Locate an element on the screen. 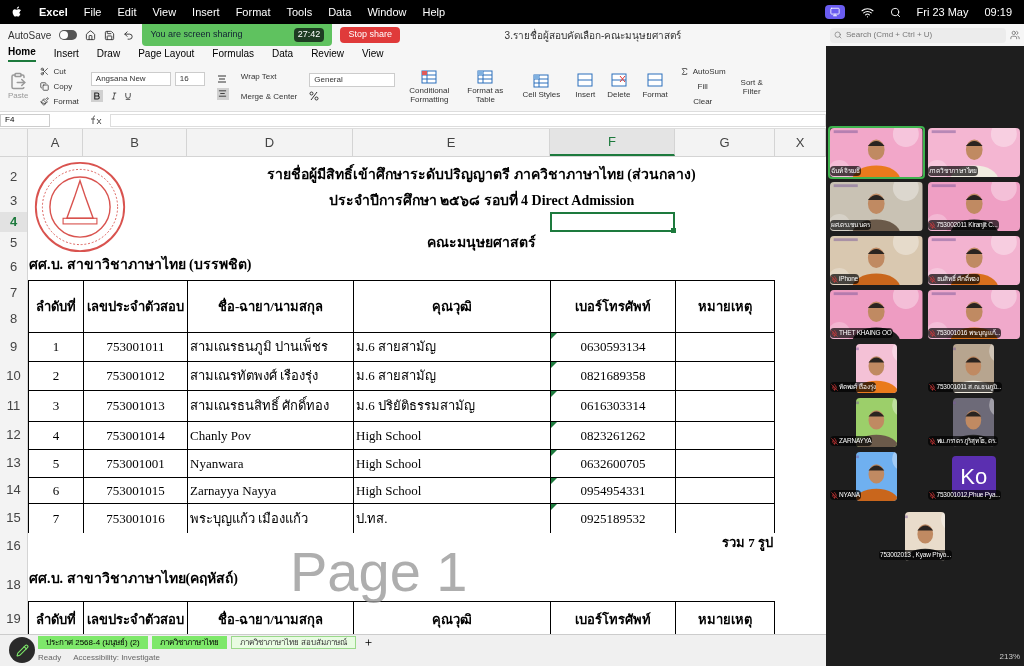 This screenshot has width=1024, height=666. people-icon is located at coordinates (1015, 35).